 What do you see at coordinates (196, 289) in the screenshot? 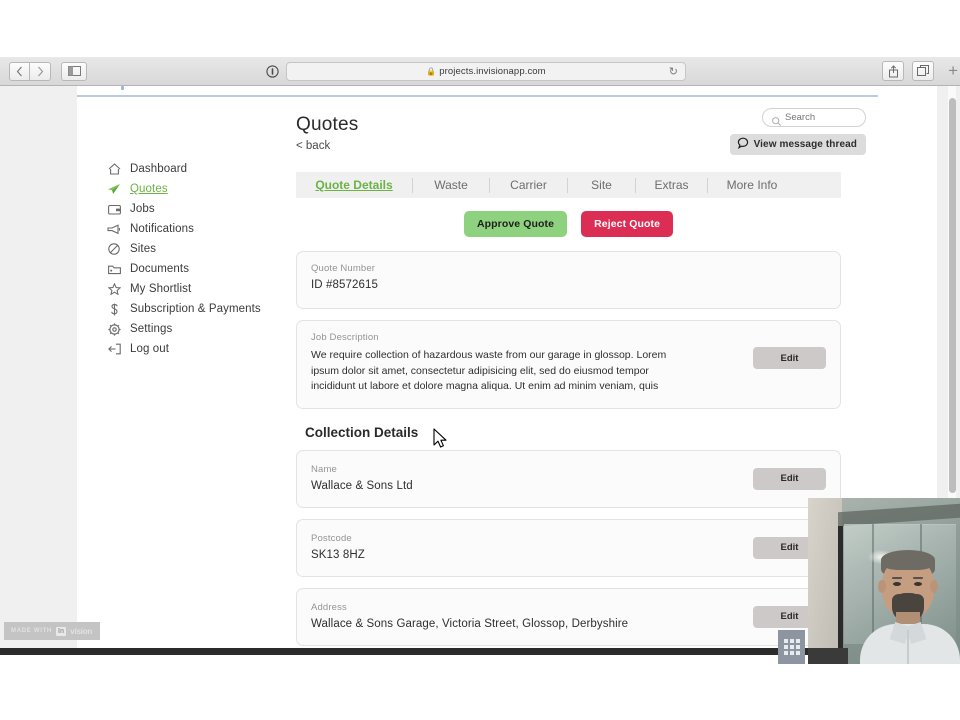
I see `sidebar-item-my-shortlist: My Shortlist` at bounding box center [196, 289].